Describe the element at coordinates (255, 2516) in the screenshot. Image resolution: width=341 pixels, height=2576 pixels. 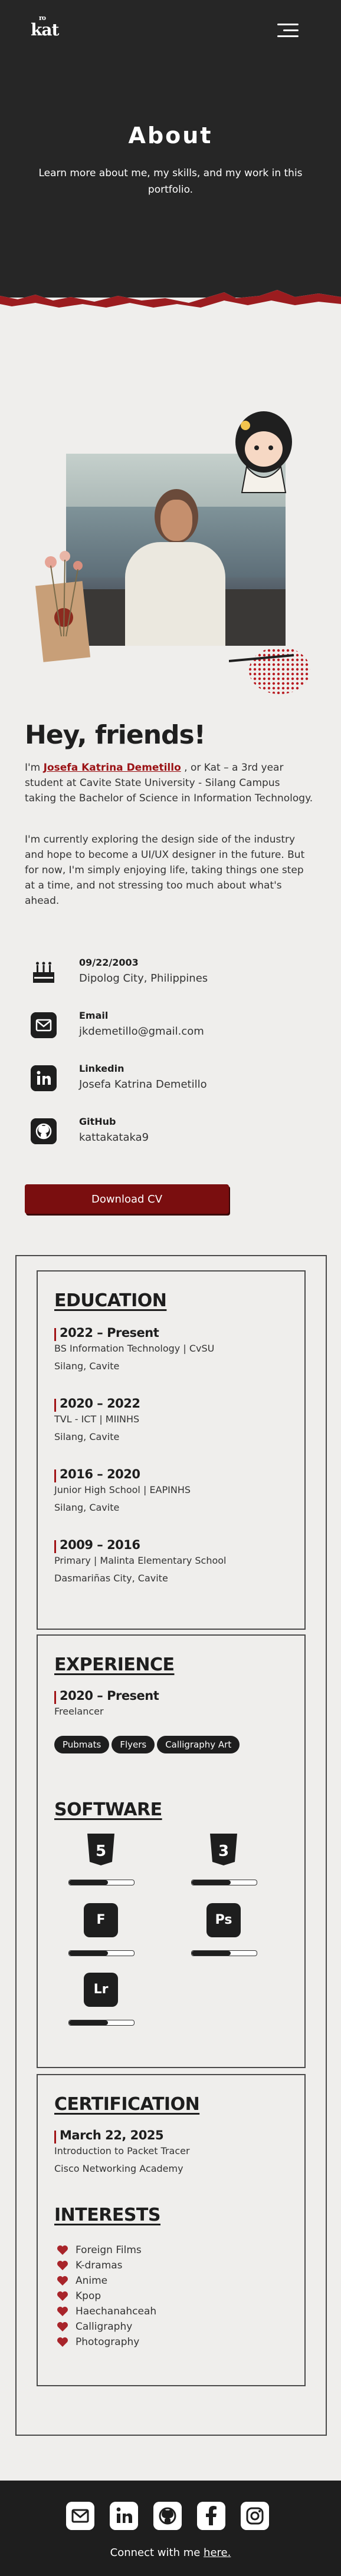
I see `instagram-icon` at that location.